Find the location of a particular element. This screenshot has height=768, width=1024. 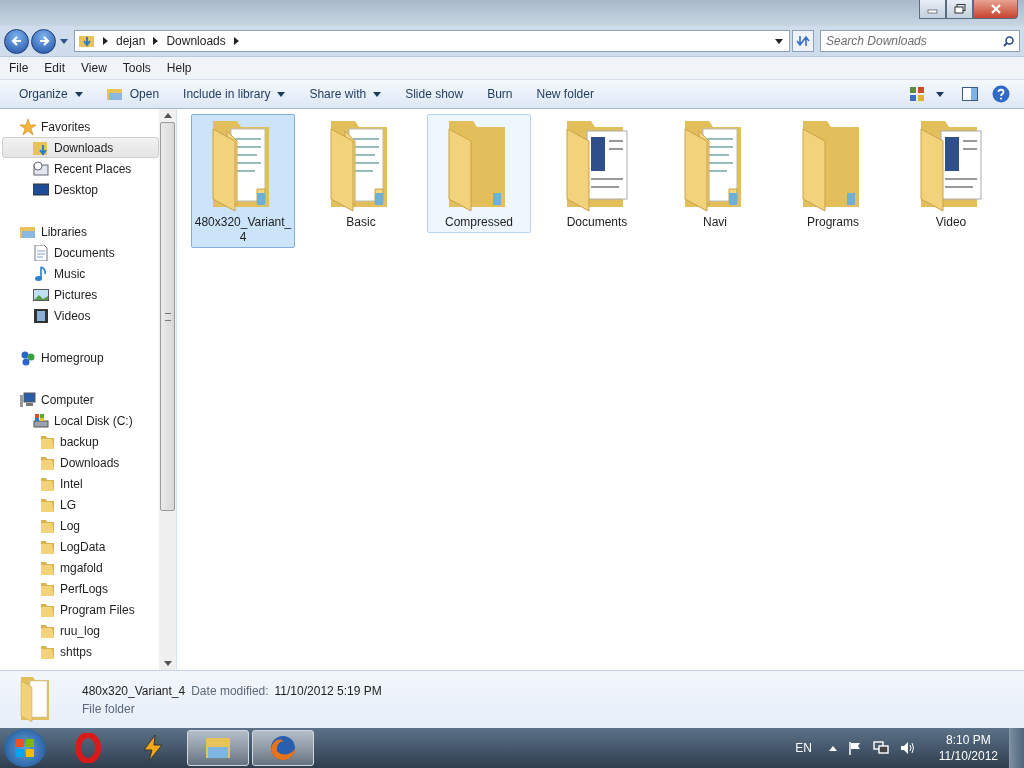

sidebar-item: Computer is located at coordinates (79, 399).